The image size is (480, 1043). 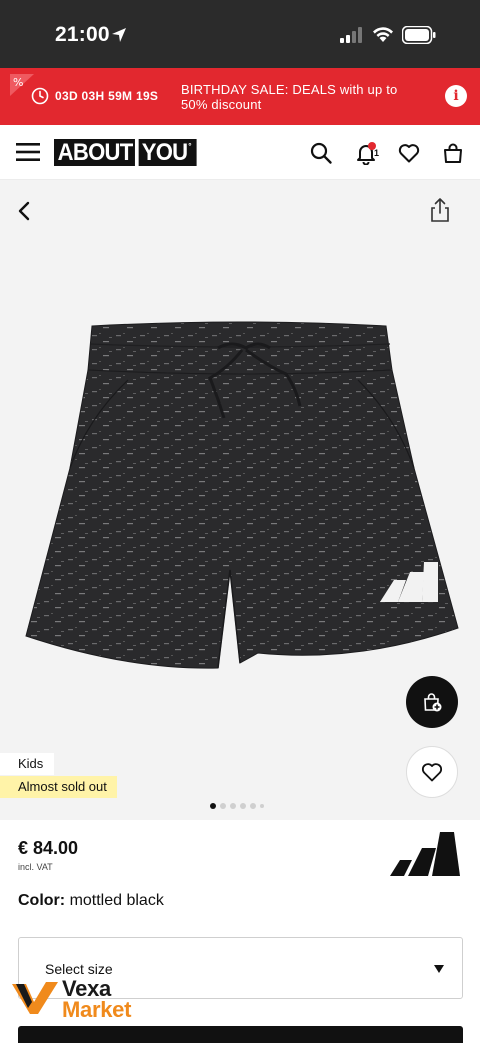 What do you see at coordinates (419, 35) in the screenshot?
I see `battery-icon` at bounding box center [419, 35].